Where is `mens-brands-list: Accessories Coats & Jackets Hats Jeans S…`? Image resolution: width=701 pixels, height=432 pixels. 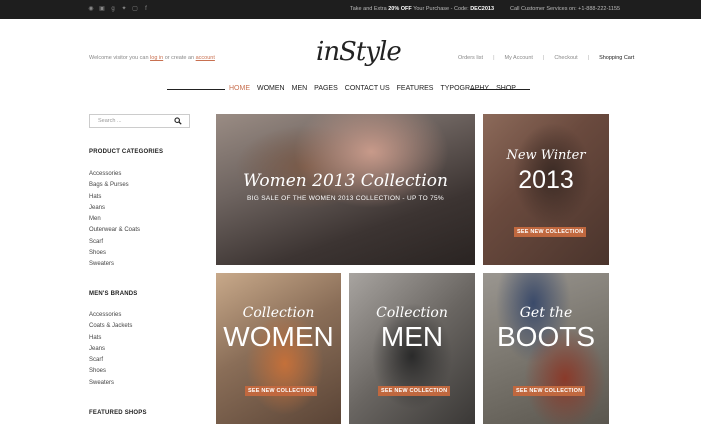 mens-brands-list: Accessories Coats & Jackets Hats Jeans S… is located at coordinates (110, 349).